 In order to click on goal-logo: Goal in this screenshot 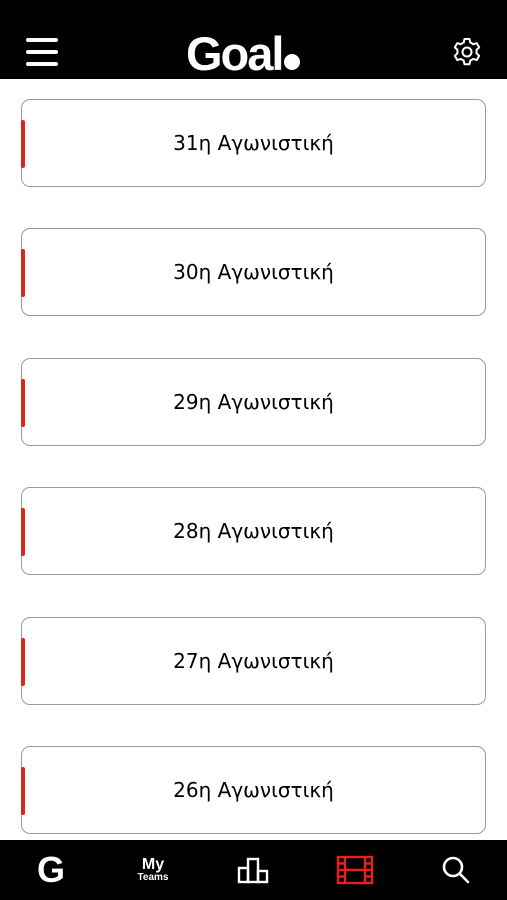, I will do `click(243, 53)`.